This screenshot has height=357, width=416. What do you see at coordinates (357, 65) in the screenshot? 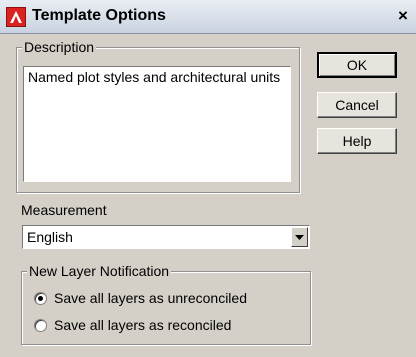
I see `ok-button: OK` at bounding box center [357, 65].